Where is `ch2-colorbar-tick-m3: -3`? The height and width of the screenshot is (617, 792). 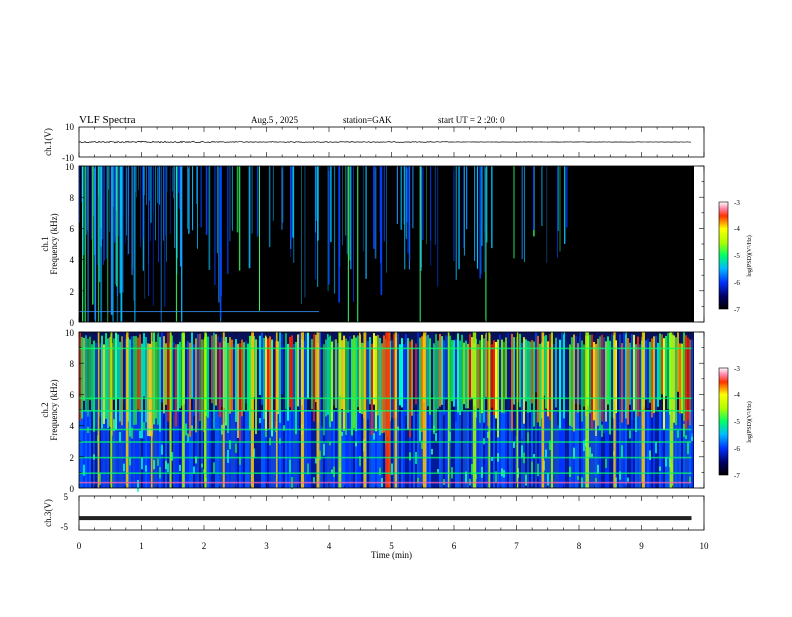
ch2-colorbar-tick-m3: -3 is located at coordinates (737, 369).